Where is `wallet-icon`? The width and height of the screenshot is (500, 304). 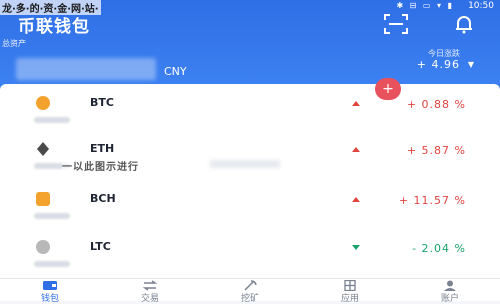 wallet-icon is located at coordinates (50, 285).